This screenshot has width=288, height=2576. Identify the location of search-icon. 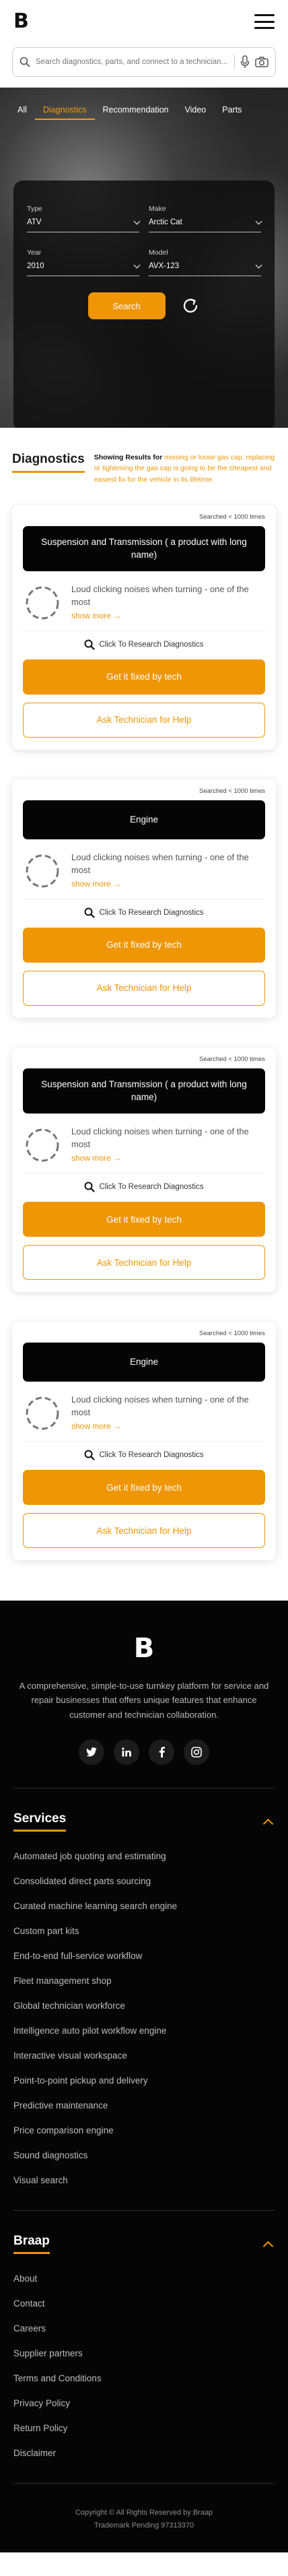
(25, 62).